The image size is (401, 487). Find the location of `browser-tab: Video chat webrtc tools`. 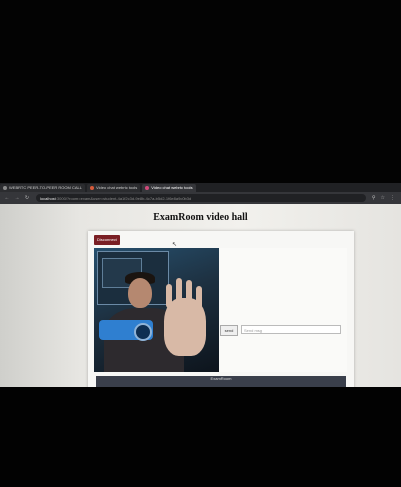

browser-tab: Video chat webrtc tools is located at coordinates (113, 188).